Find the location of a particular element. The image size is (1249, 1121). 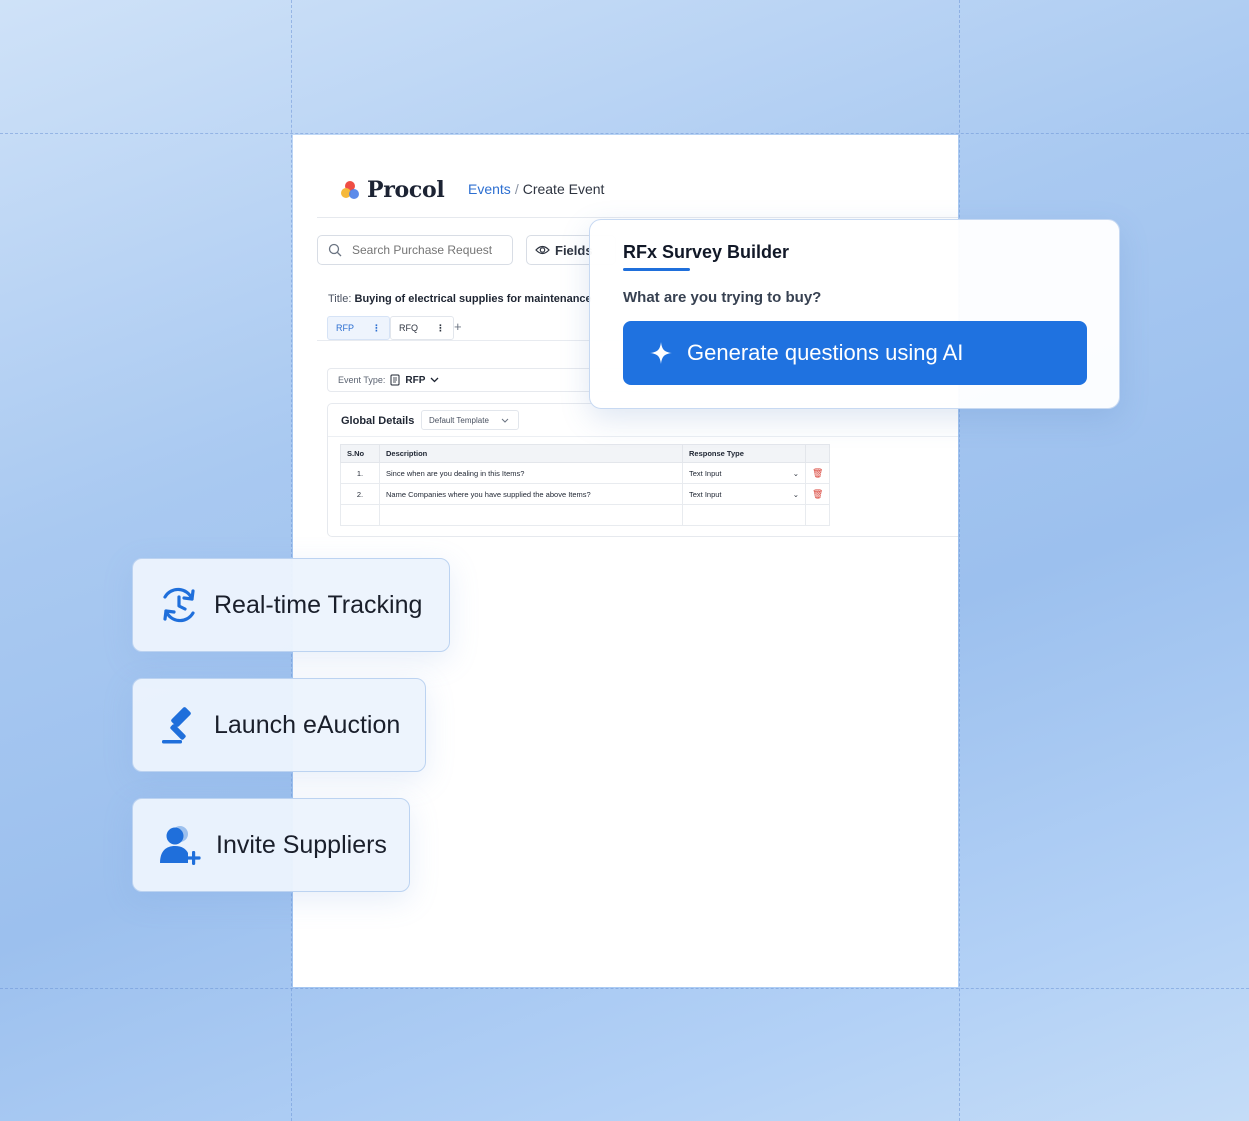

title-label: Title: is located at coordinates (340, 299).